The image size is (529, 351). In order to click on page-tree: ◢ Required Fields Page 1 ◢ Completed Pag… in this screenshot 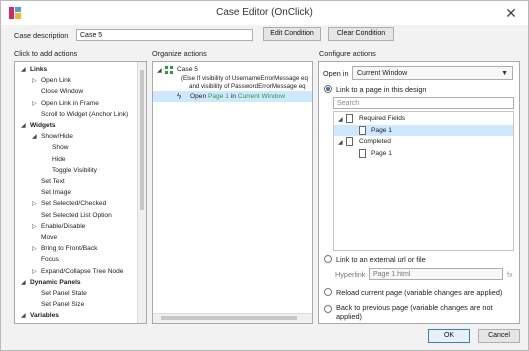, I will do `click(423, 181)`.